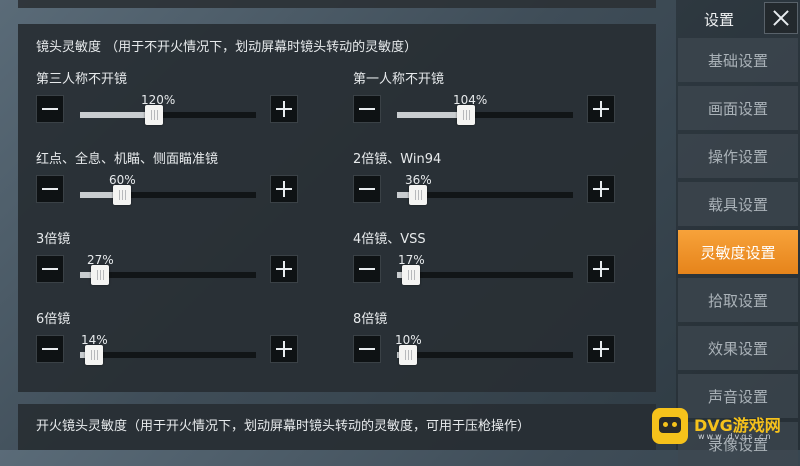 Image resolution: width=800 pixels, height=466 pixels. What do you see at coordinates (418, 180) in the screenshot?
I see `slider-value: 36%` at bounding box center [418, 180].